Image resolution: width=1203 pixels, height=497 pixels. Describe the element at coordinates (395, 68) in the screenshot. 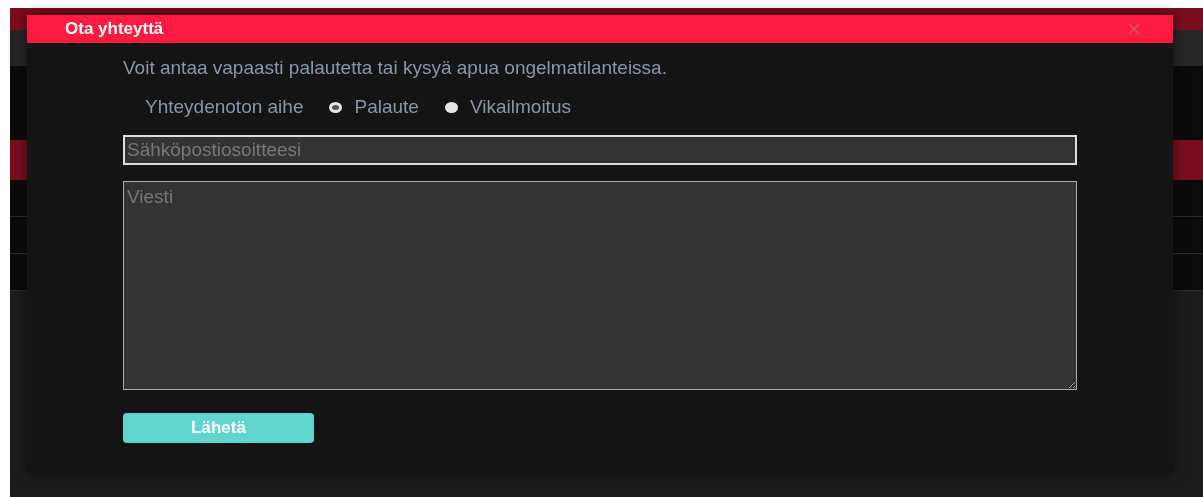

I see `description-text: Voit antaa vapaasti palautetta tai kysyä apua ongelmatilanteissa.` at that location.